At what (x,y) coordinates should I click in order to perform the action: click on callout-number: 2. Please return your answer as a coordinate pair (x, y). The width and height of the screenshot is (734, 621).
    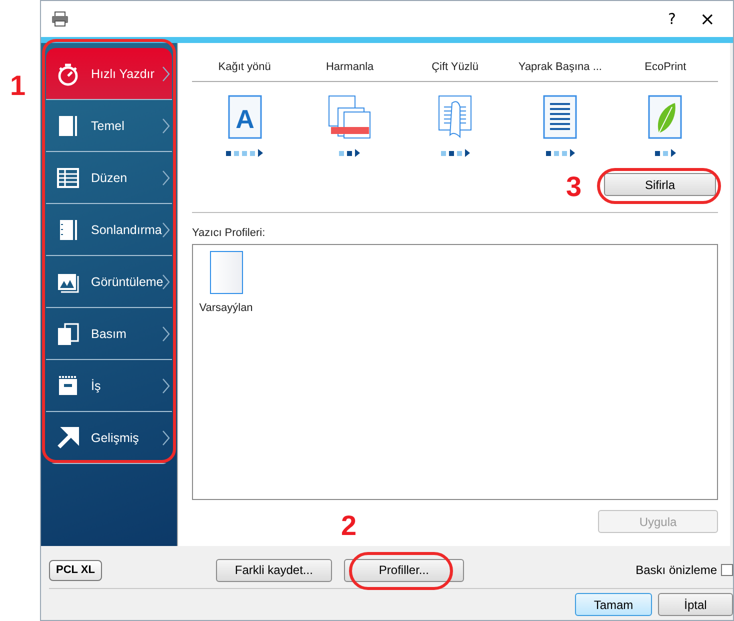
    Looking at the image, I should click on (349, 526).